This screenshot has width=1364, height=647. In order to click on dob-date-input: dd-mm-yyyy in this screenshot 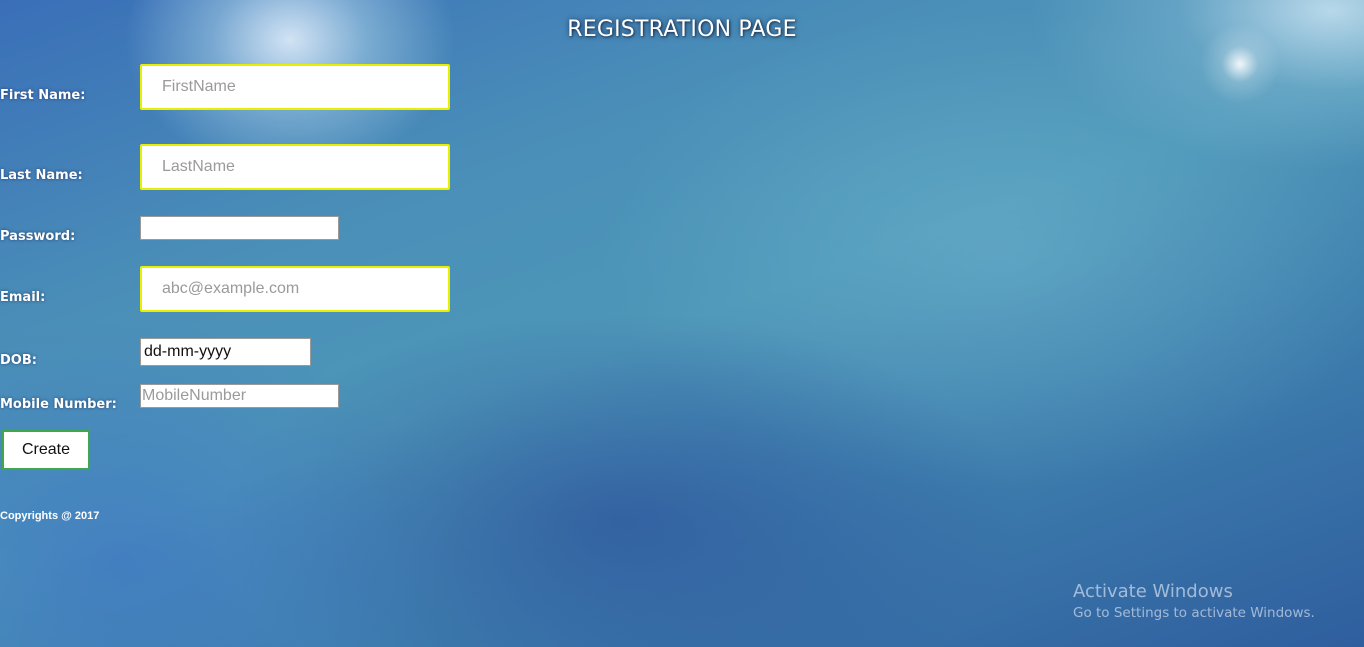, I will do `click(225, 352)`.